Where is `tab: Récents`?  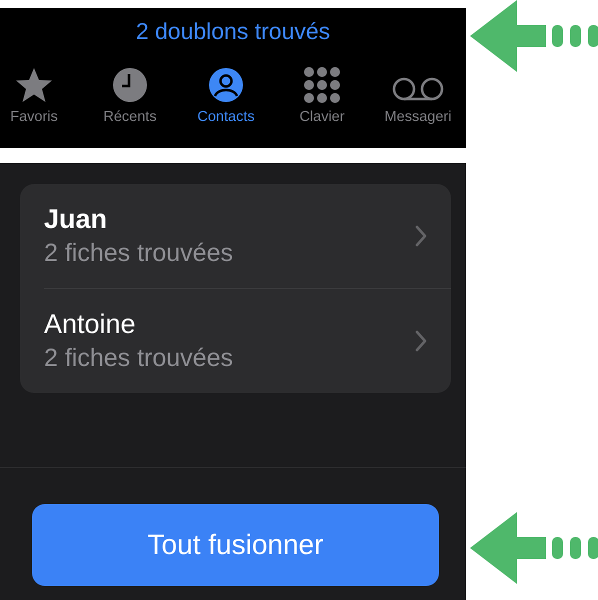
tab: Récents is located at coordinates (130, 96).